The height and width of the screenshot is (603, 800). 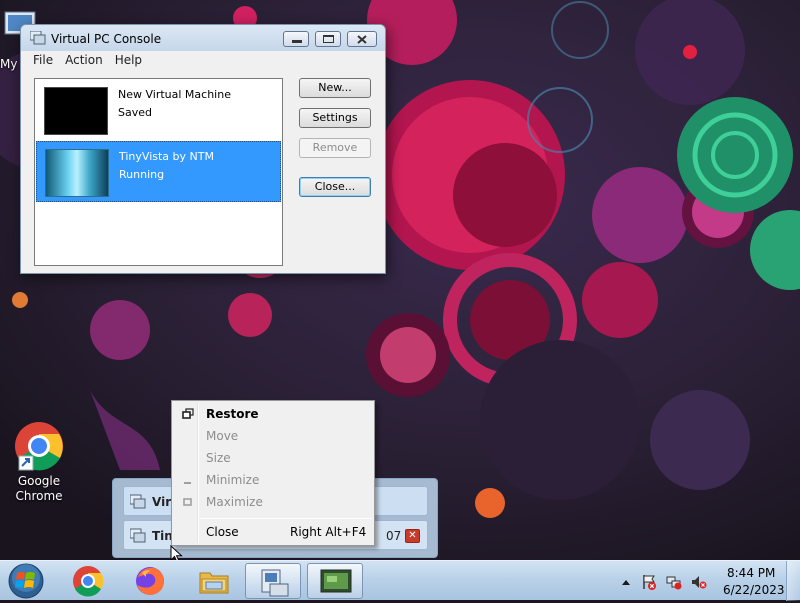 What do you see at coordinates (751, 573) in the screenshot?
I see `clock-time: 8:44 PM` at bounding box center [751, 573].